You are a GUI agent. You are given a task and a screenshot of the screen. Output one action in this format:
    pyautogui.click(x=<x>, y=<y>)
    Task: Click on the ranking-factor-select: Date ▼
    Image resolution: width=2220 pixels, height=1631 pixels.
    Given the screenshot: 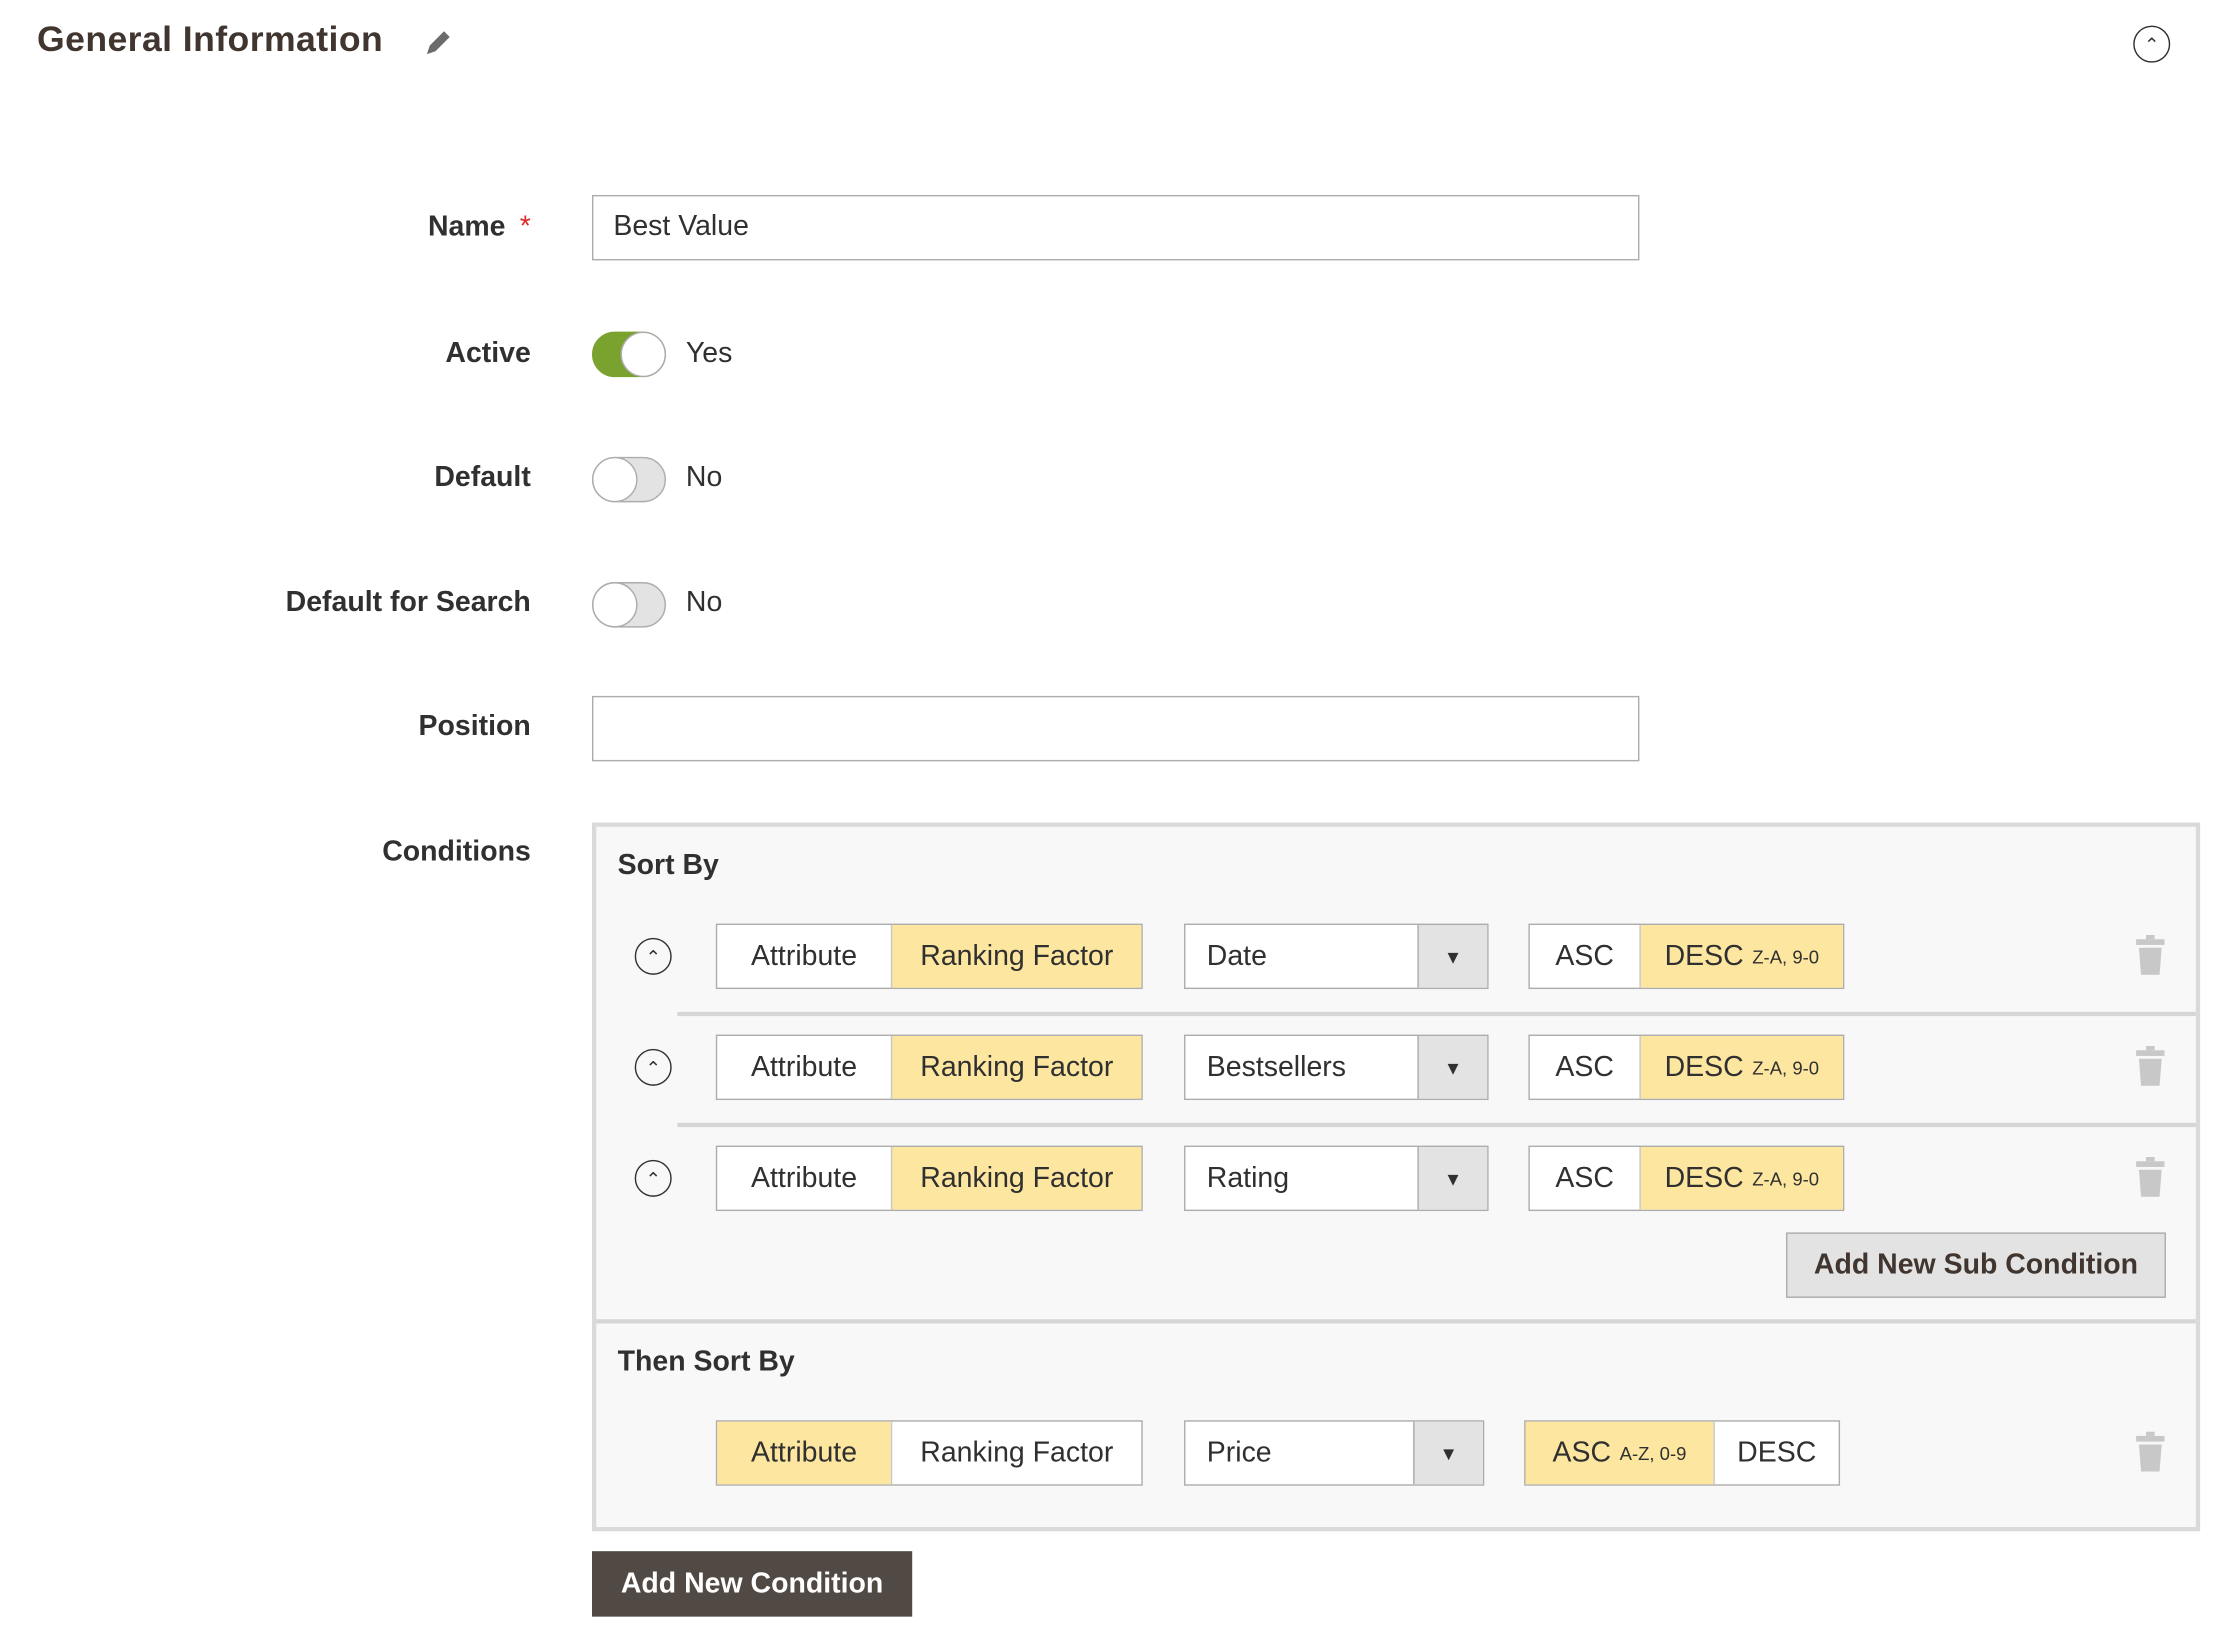 What is the action you would take?
    pyautogui.click(x=1336, y=956)
    